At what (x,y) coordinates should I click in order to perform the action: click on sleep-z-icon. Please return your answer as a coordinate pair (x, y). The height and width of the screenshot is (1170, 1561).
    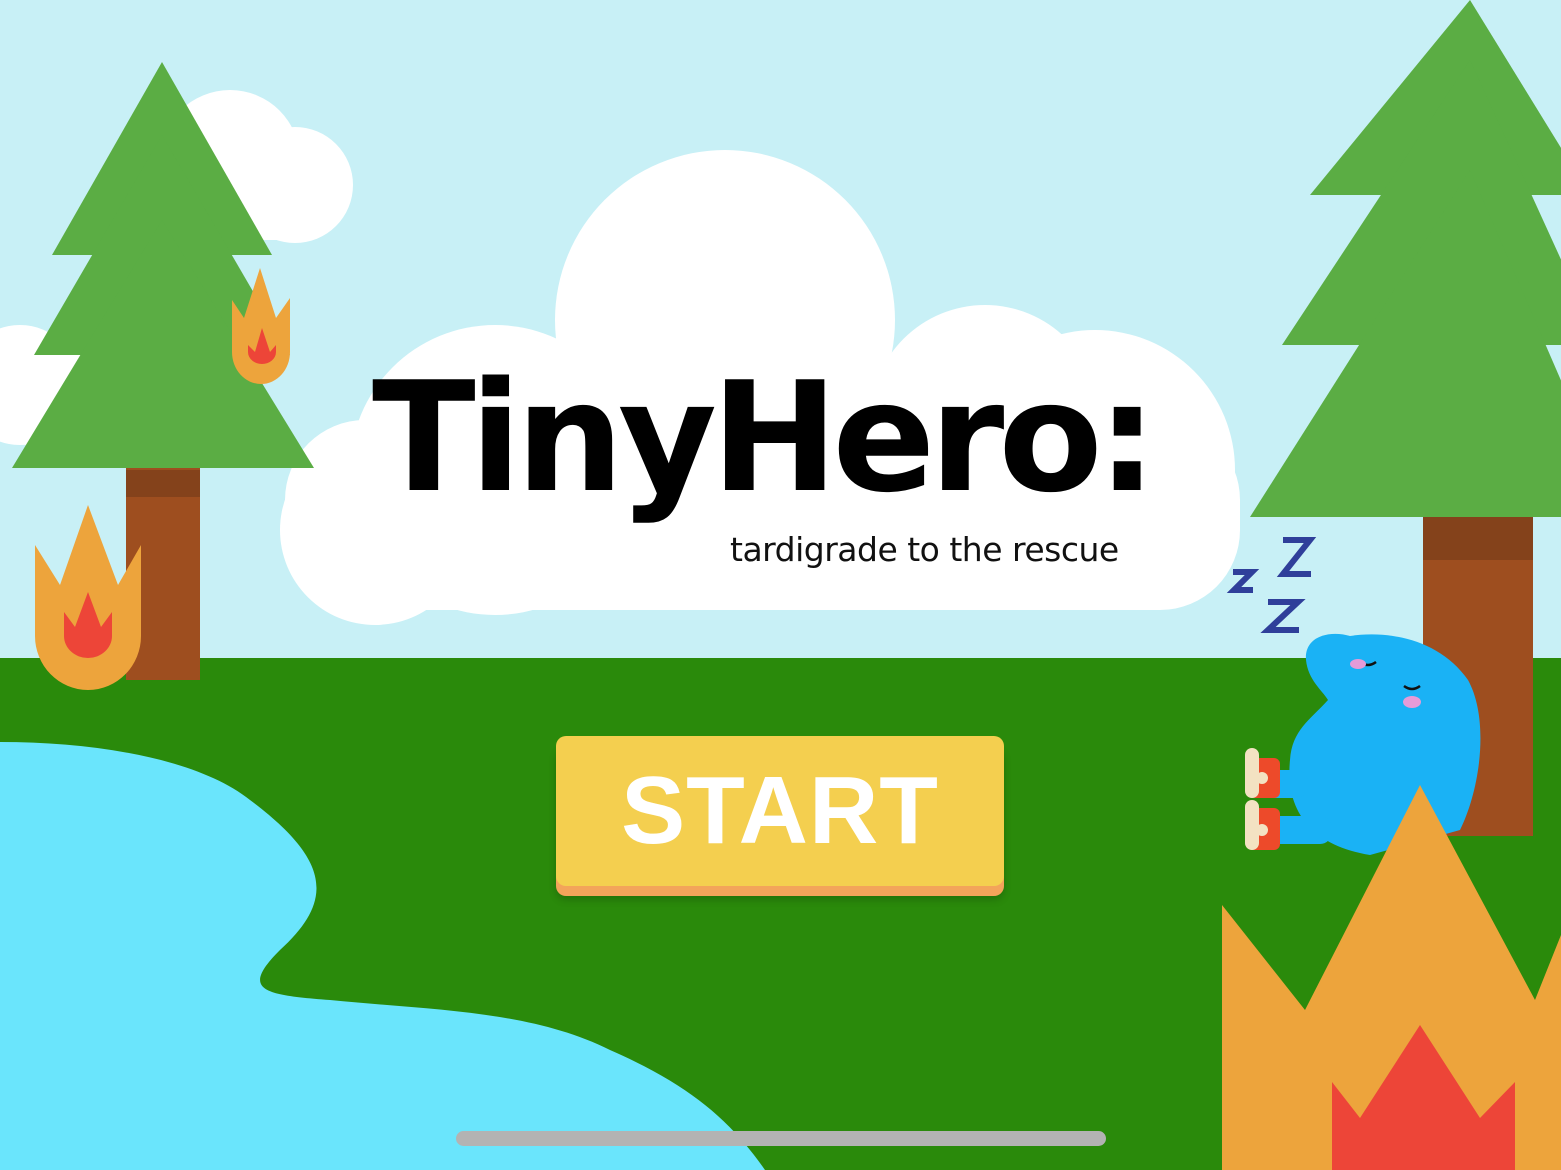
    Looking at the image, I should click on (1271, 585).